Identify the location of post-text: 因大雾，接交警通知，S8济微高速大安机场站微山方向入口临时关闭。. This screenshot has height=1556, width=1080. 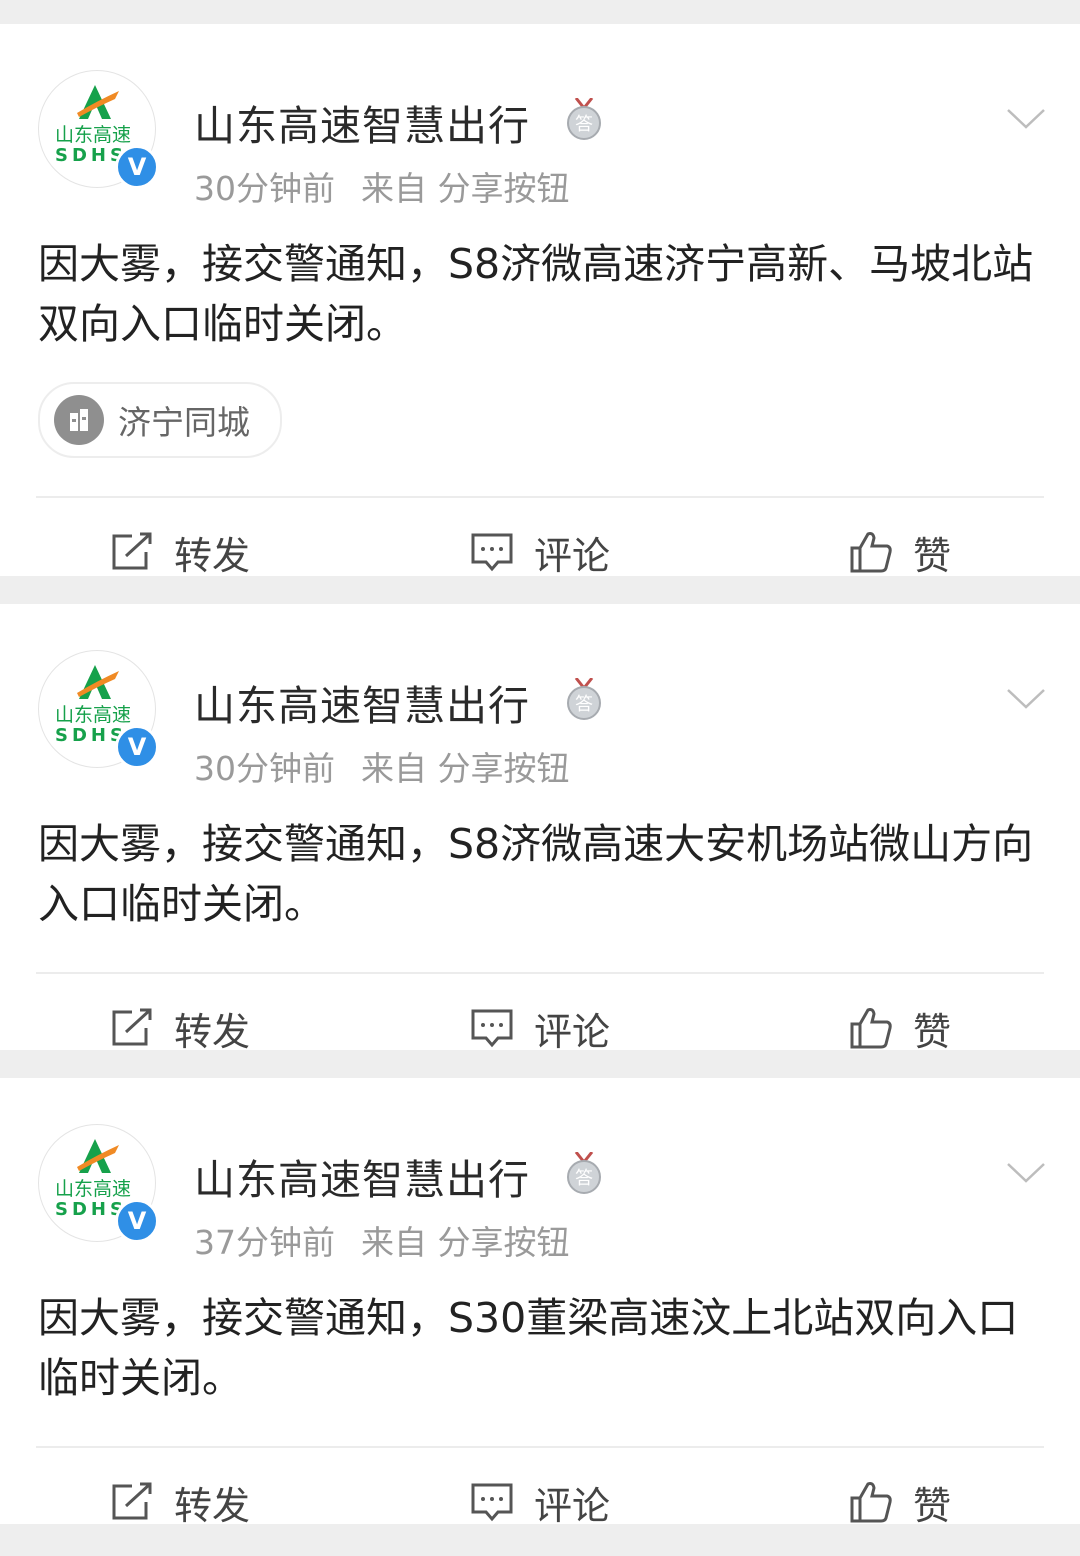
(536, 874).